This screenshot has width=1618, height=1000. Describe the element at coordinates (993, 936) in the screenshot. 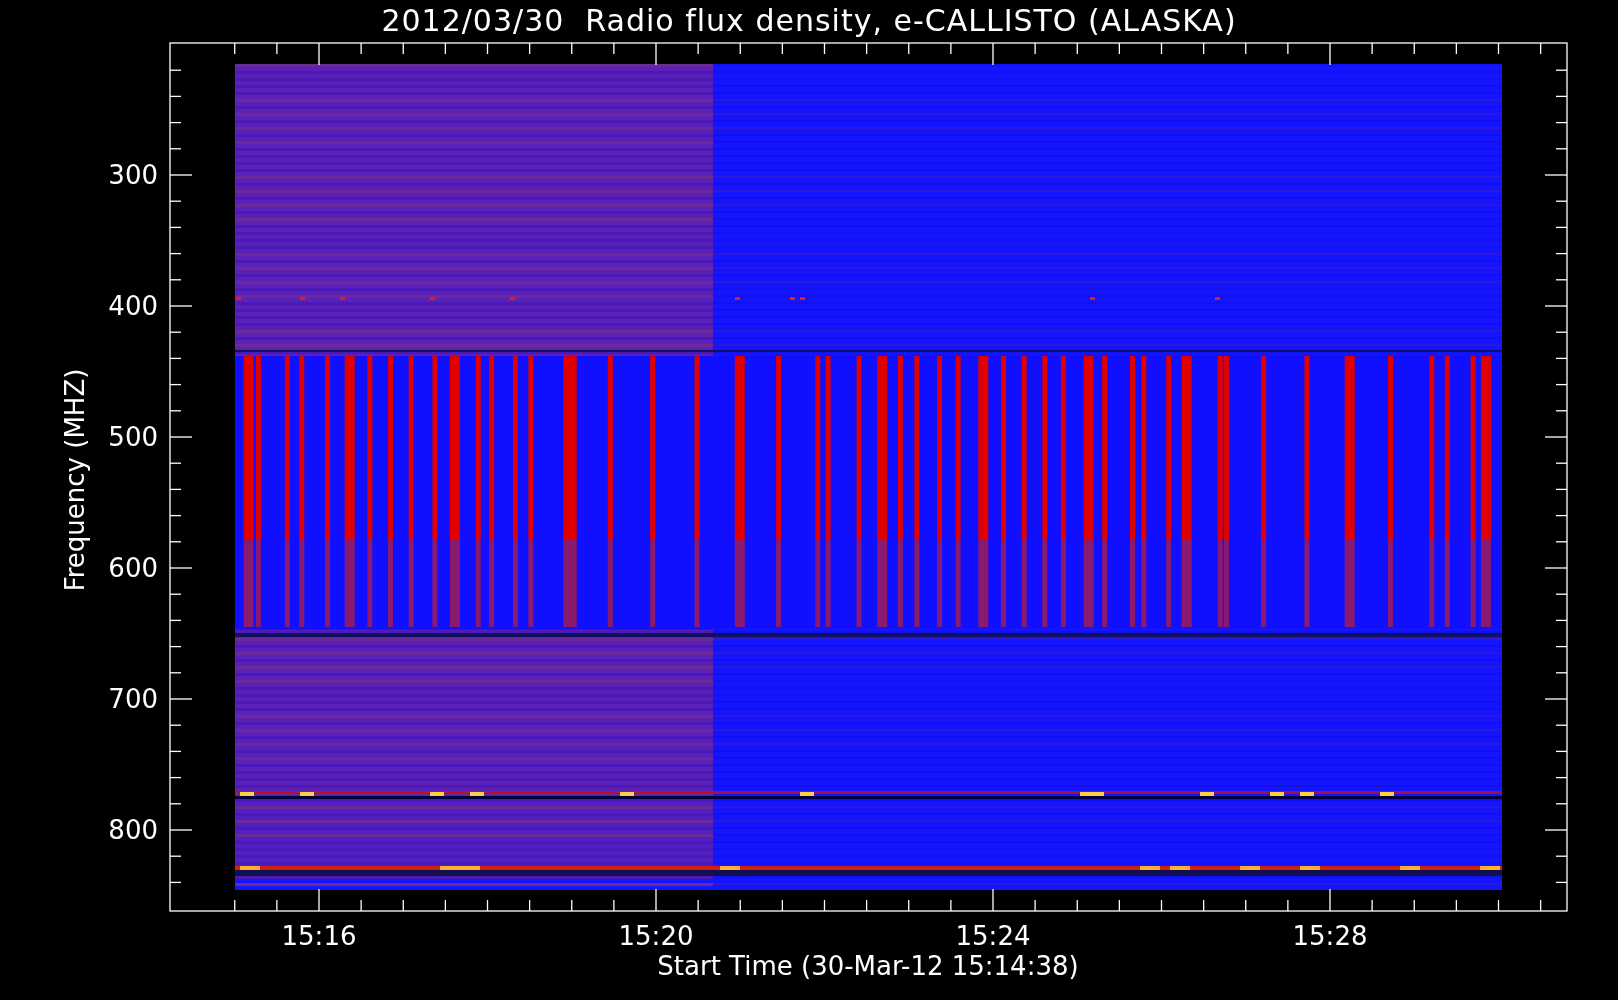

I see `x-tick-label: 15:24` at that location.